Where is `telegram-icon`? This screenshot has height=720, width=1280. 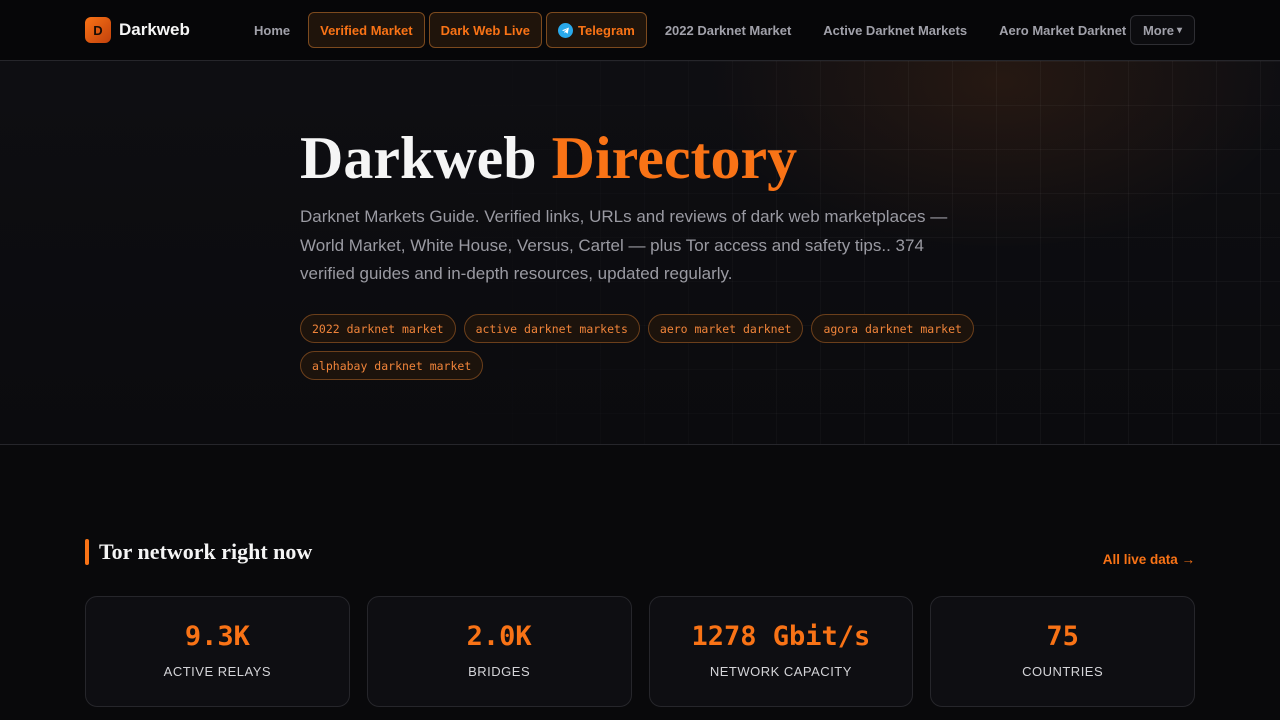
telegram-icon is located at coordinates (565, 30).